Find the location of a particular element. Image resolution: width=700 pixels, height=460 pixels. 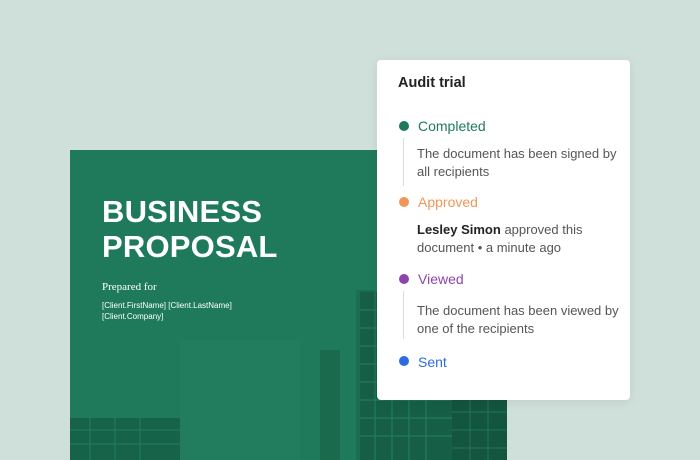

step-approved-label: Approved is located at coordinates (448, 202).